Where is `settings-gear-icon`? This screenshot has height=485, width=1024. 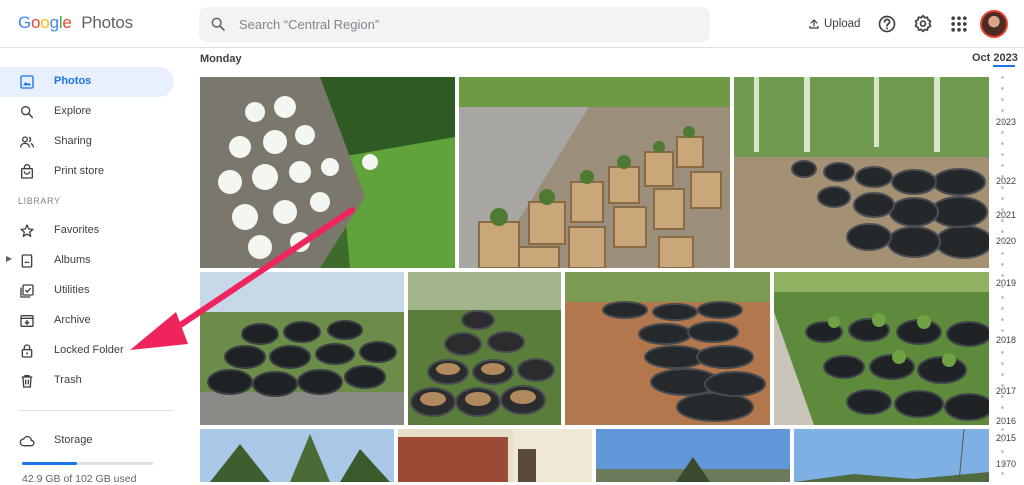 settings-gear-icon is located at coordinates (923, 24).